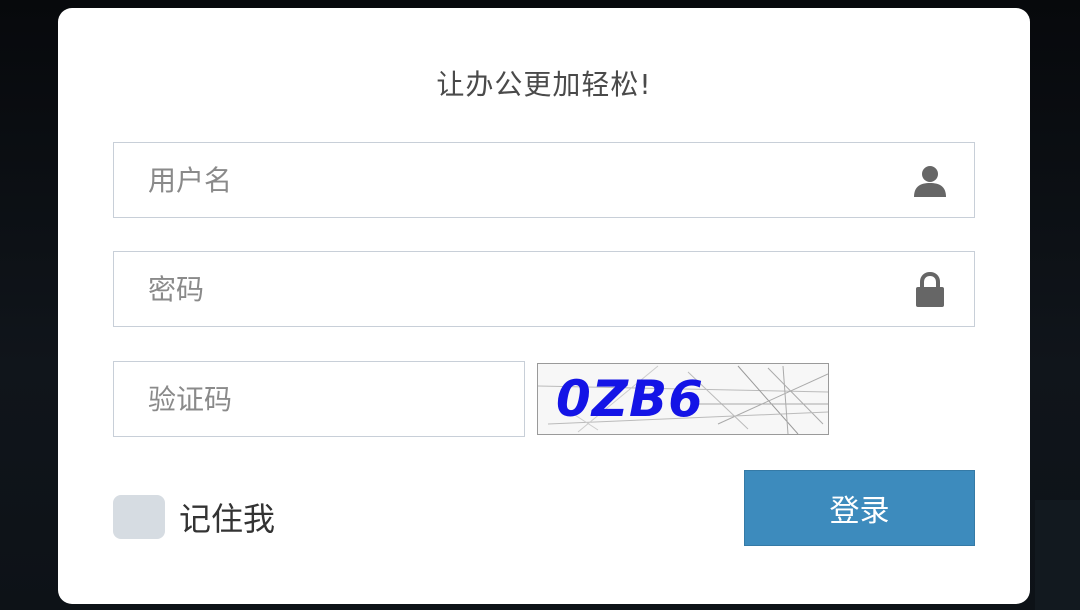 The width and height of the screenshot is (1080, 610). Describe the element at coordinates (930, 181) in the screenshot. I see `user-icon` at that location.